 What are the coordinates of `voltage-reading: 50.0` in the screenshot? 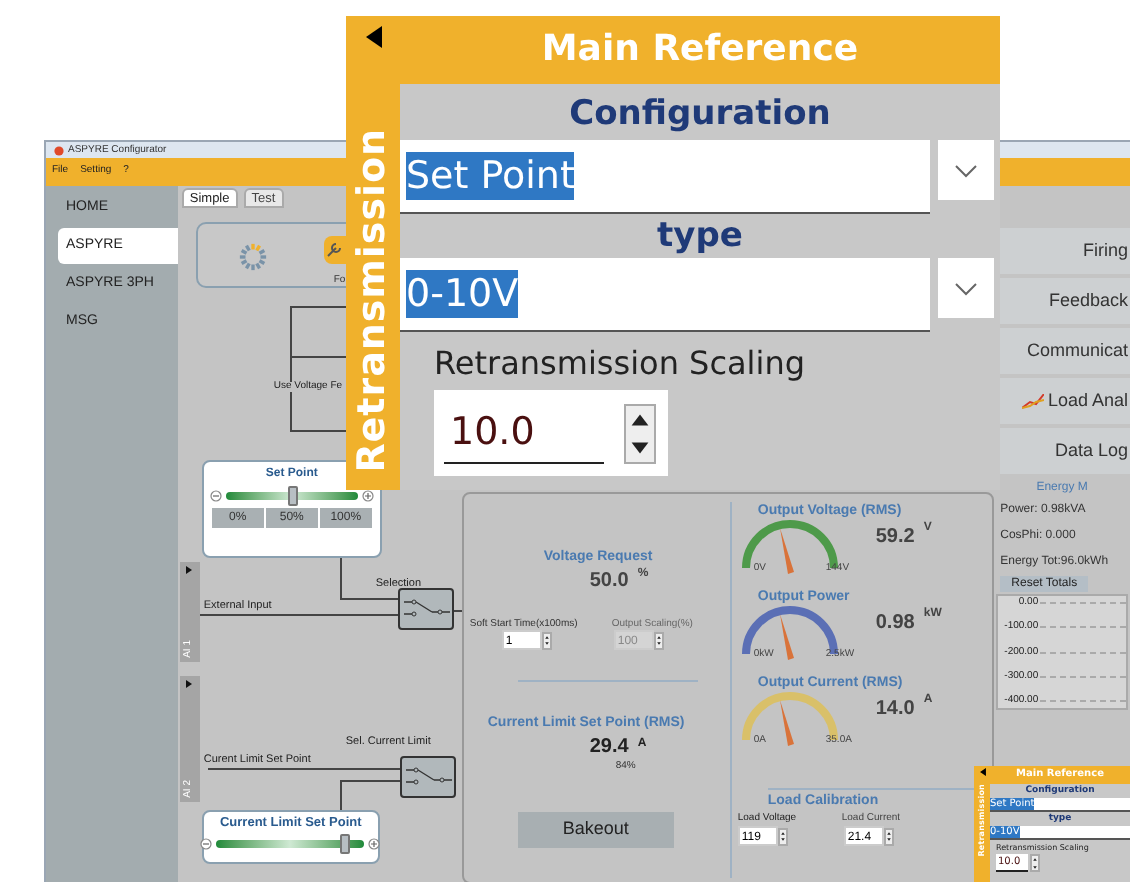 It's located at (609, 582).